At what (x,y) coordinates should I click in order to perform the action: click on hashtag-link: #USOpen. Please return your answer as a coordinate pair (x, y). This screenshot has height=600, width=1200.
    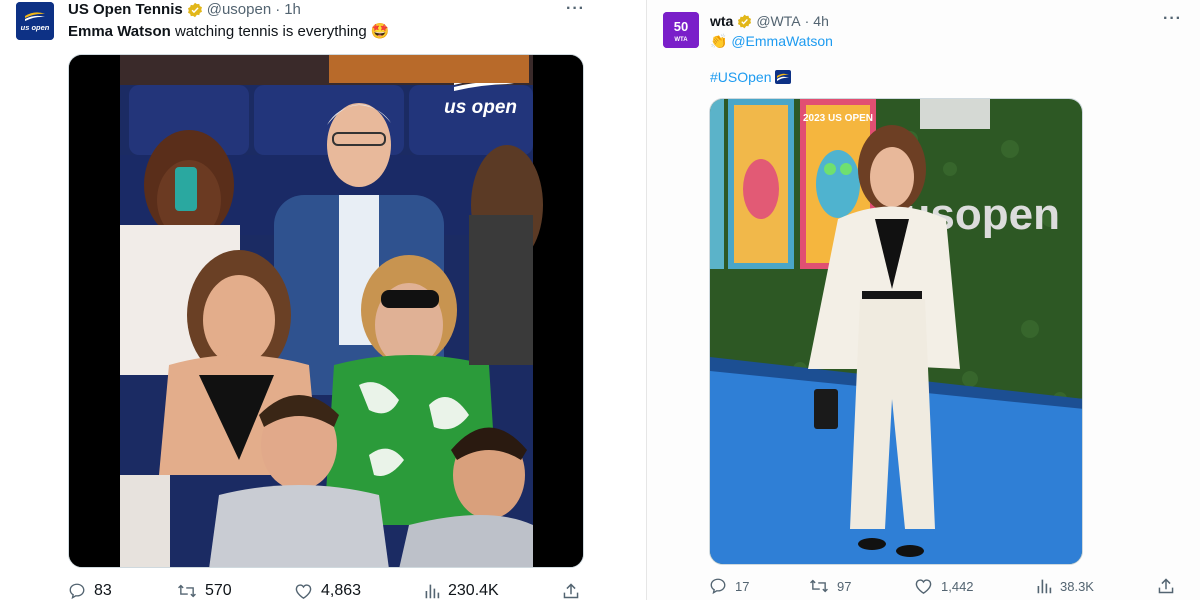
    Looking at the image, I should click on (740, 77).